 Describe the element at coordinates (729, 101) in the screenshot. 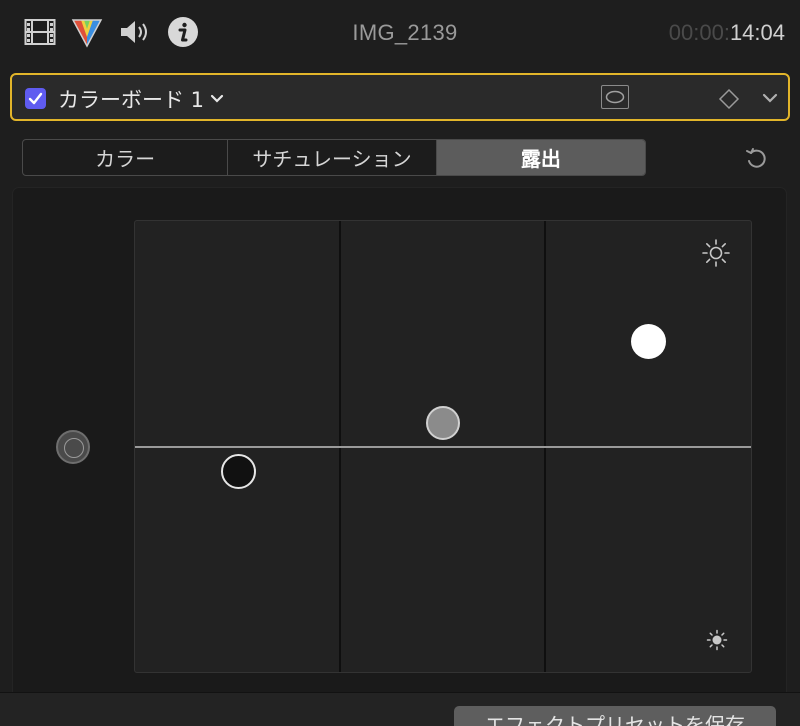

I see `keyframe-diamond-icon` at that location.